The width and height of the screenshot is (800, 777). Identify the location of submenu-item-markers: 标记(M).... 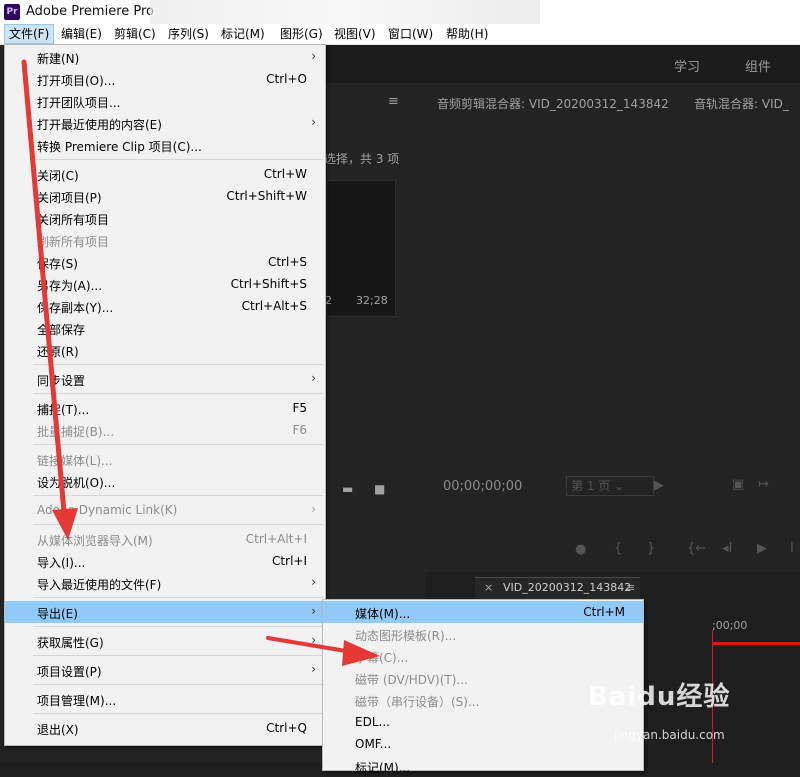
(483, 766).